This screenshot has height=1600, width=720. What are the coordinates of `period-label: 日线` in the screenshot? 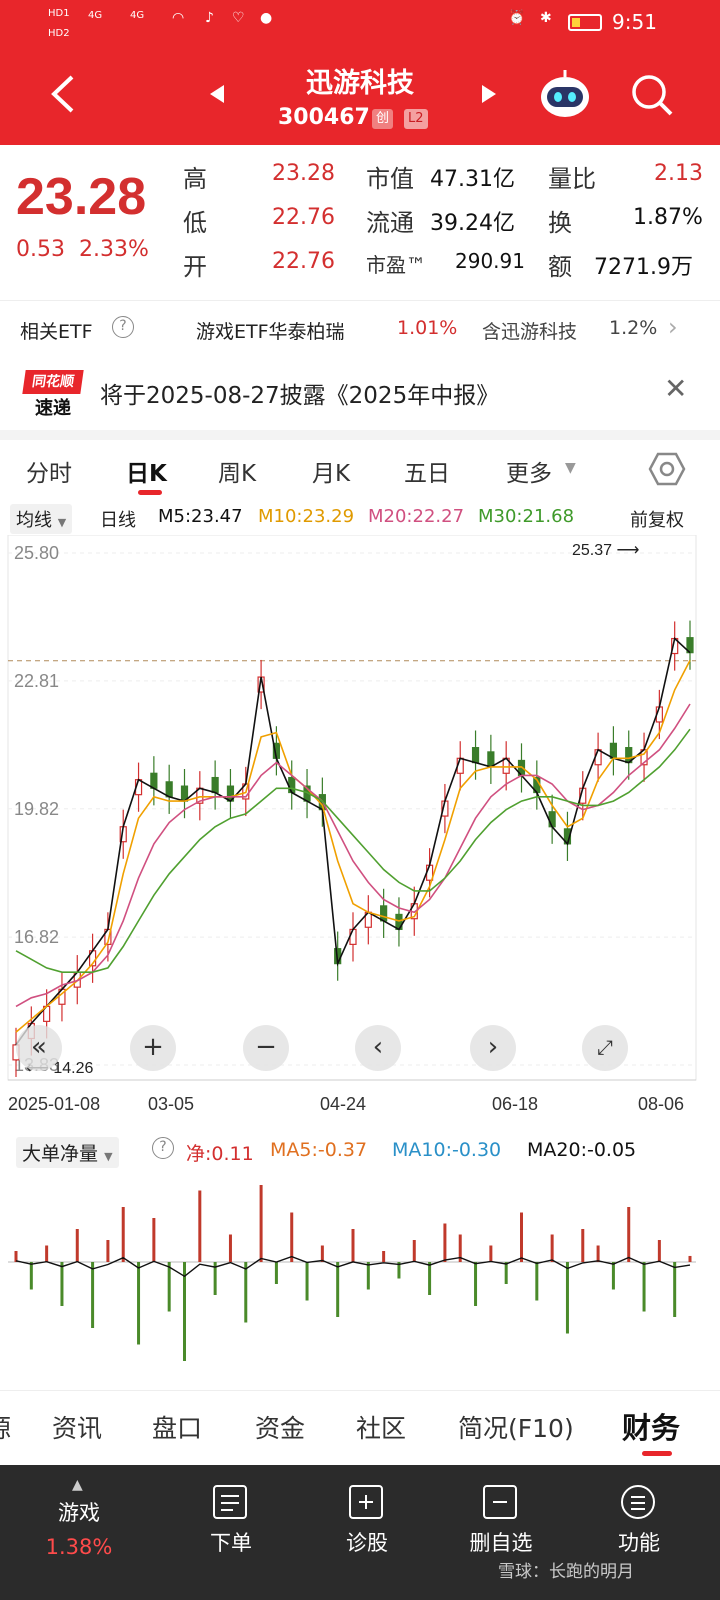 It's located at (118, 519).